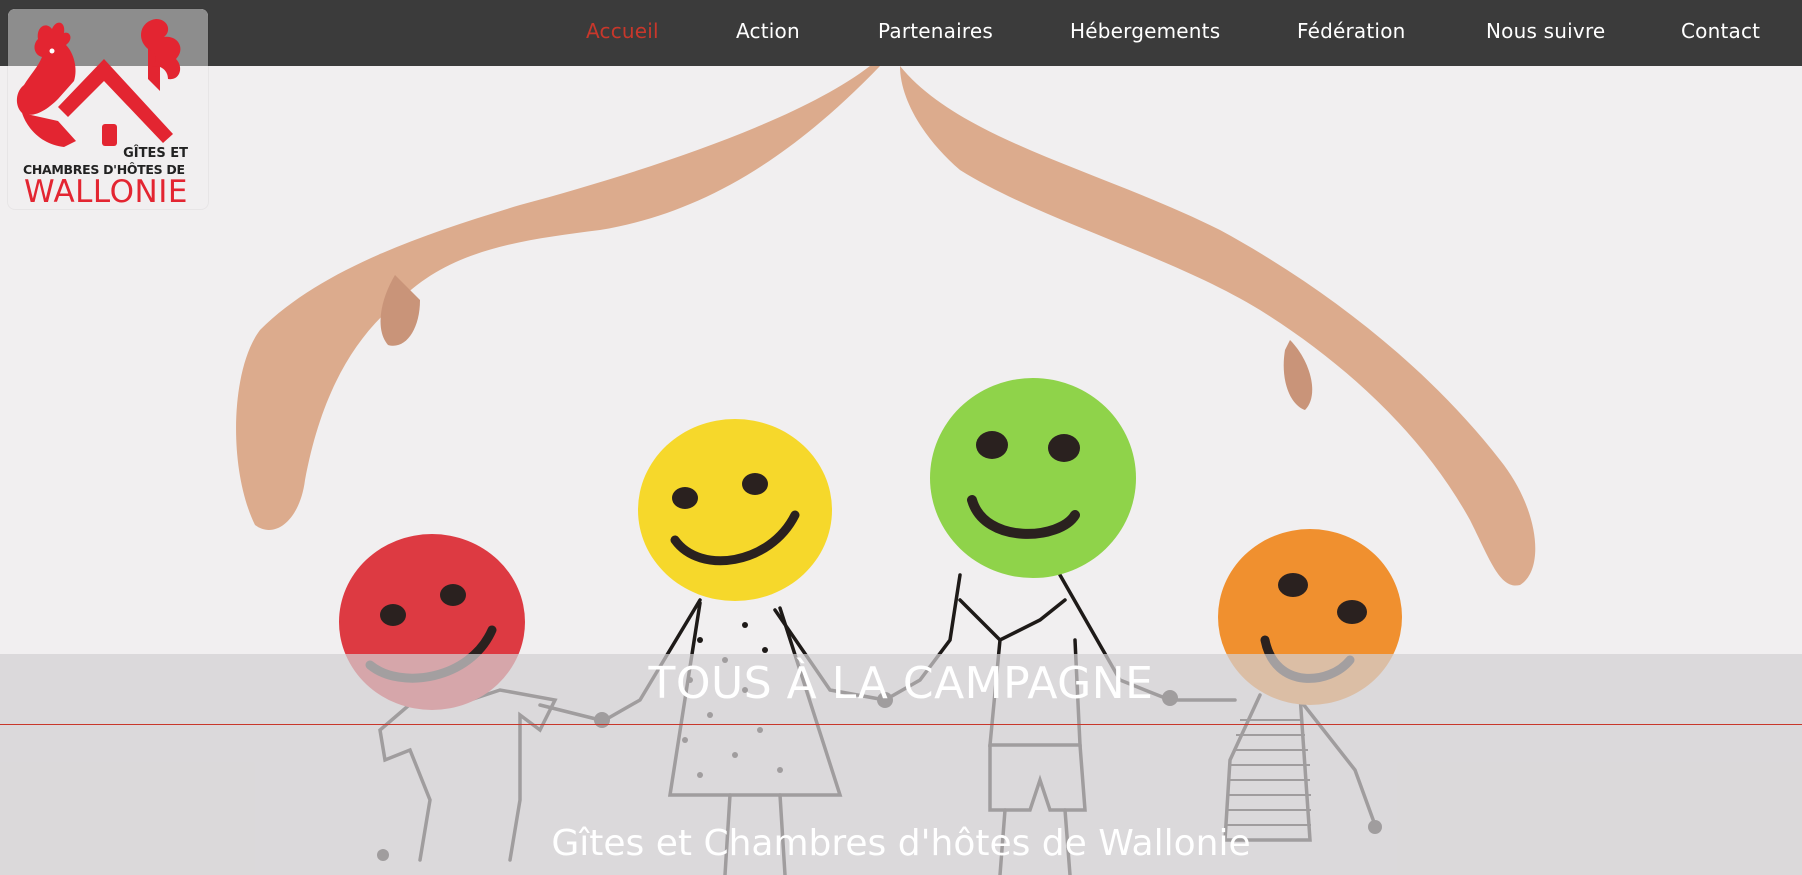 The height and width of the screenshot is (875, 1802). What do you see at coordinates (1720, 33) in the screenshot?
I see `nav-item-contact: Contact` at bounding box center [1720, 33].